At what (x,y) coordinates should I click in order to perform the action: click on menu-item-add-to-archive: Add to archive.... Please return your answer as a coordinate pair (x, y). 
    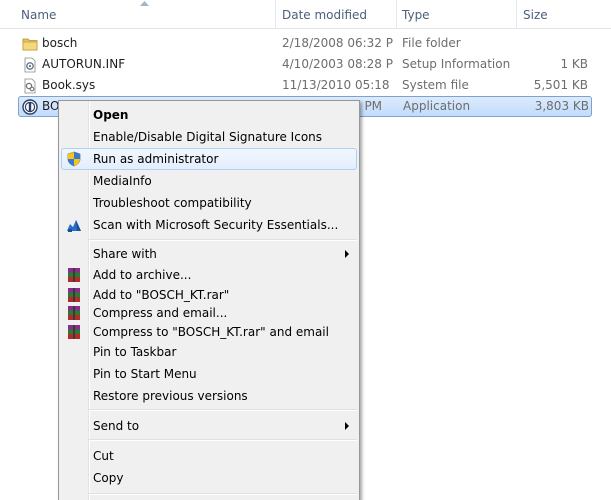
    Looking at the image, I should click on (209, 275).